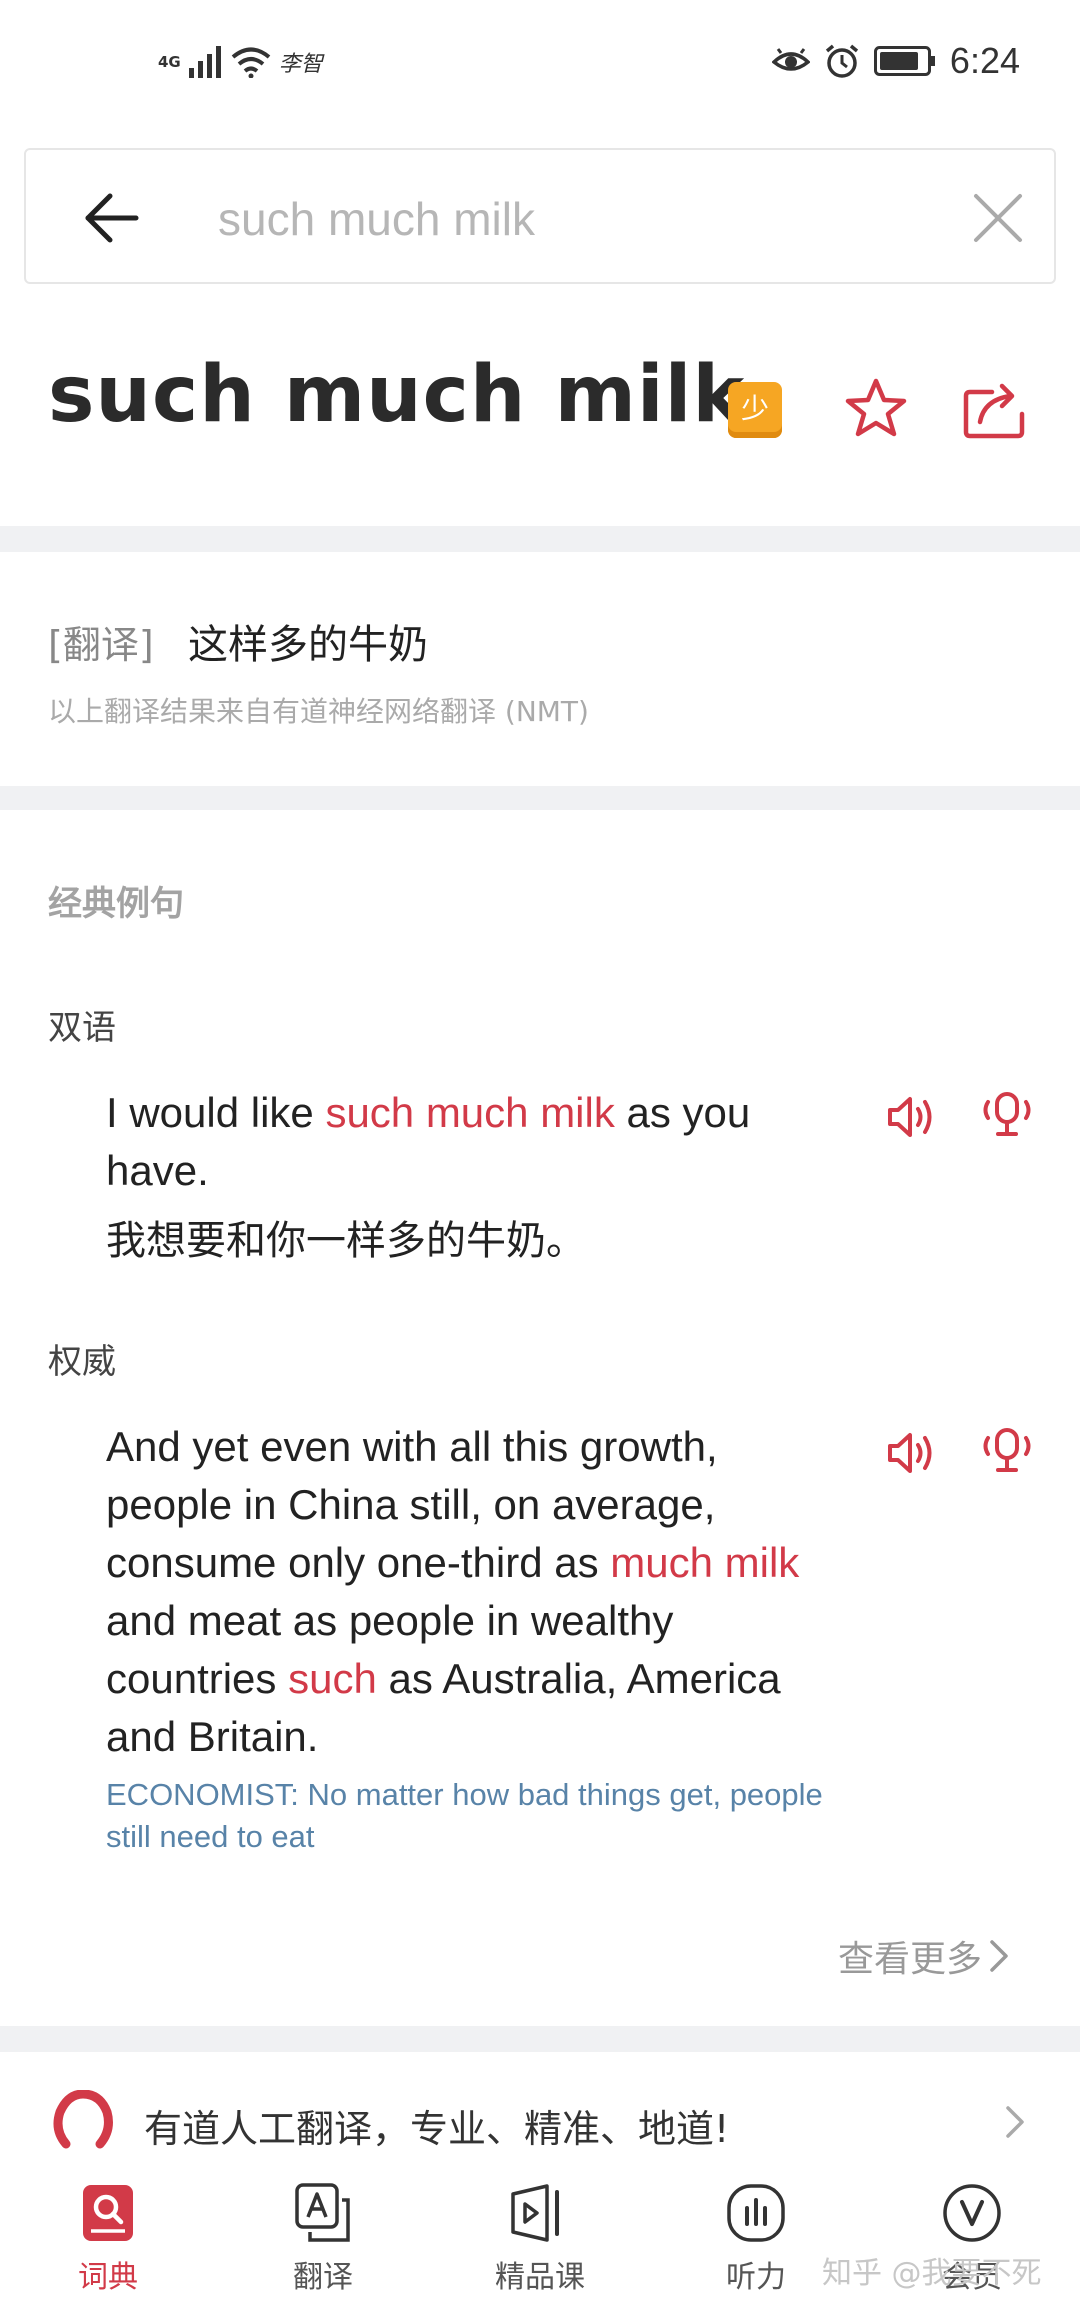 This screenshot has height=2310, width=1080. Describe the element at coordinates (82, 1362) in the screenshot. I see `authority-label: 权威` at that location.